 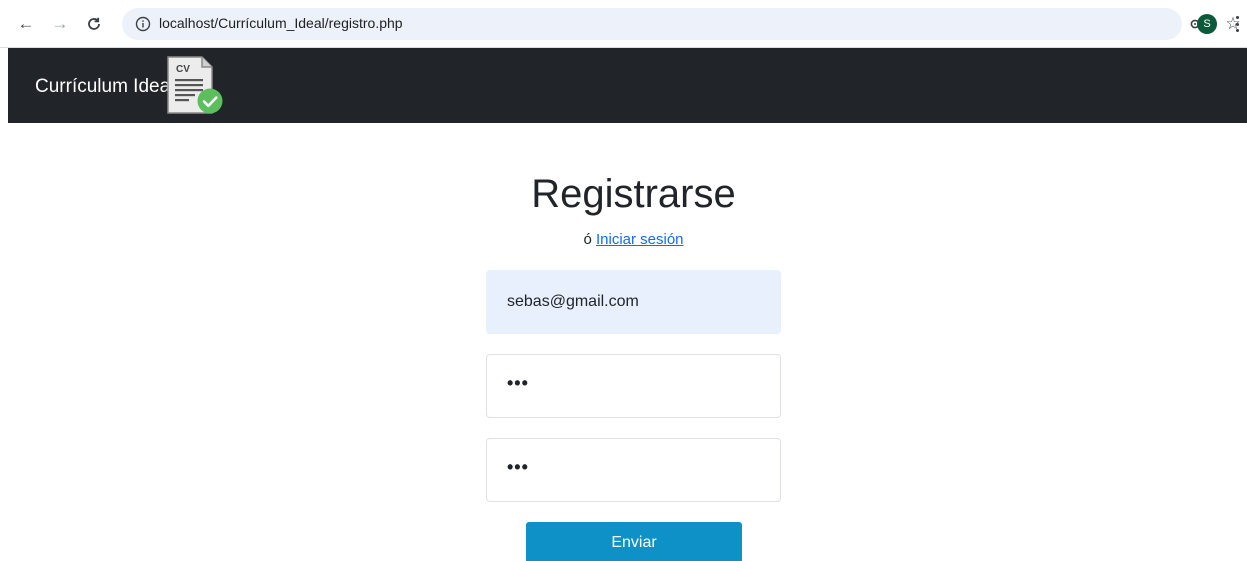 What do you see at coordinates (26, 24) in the screenshot?
I see `back-arrow-icon: ←` at bounding box center [26, 24].